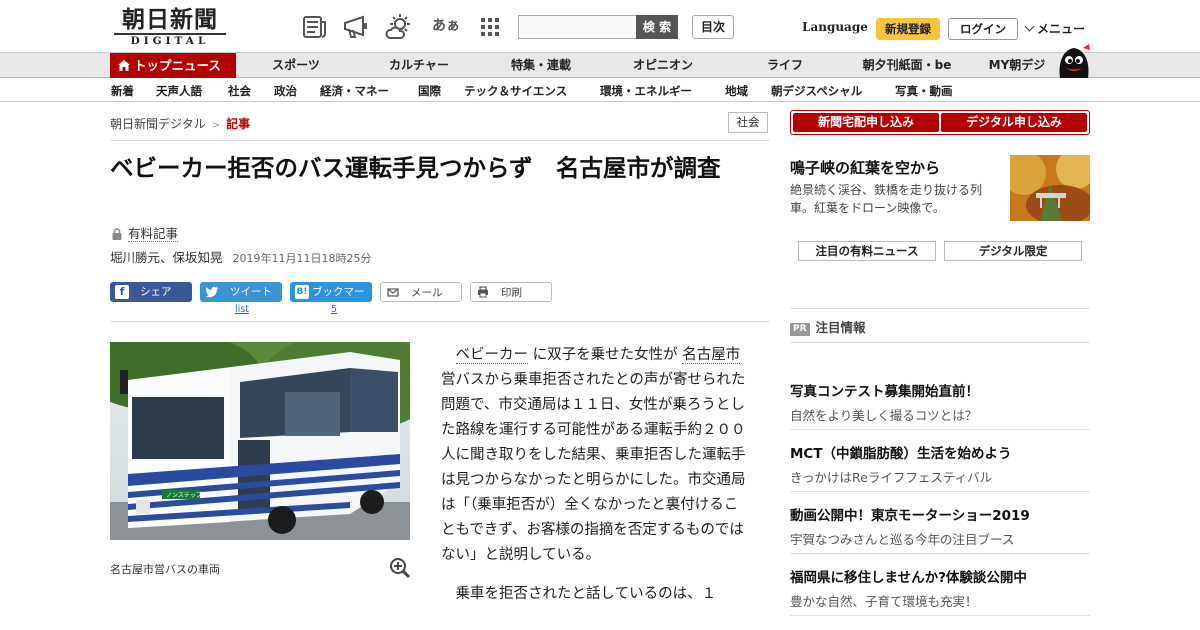  I want to click on print-button: 印刷, so click(511, 292).